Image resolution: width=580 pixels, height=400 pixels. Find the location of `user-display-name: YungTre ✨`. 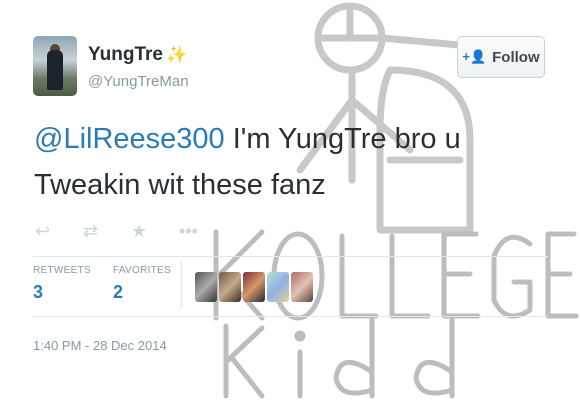

user-display-name: YungTre ✨ is located at coordinates (137, 55).